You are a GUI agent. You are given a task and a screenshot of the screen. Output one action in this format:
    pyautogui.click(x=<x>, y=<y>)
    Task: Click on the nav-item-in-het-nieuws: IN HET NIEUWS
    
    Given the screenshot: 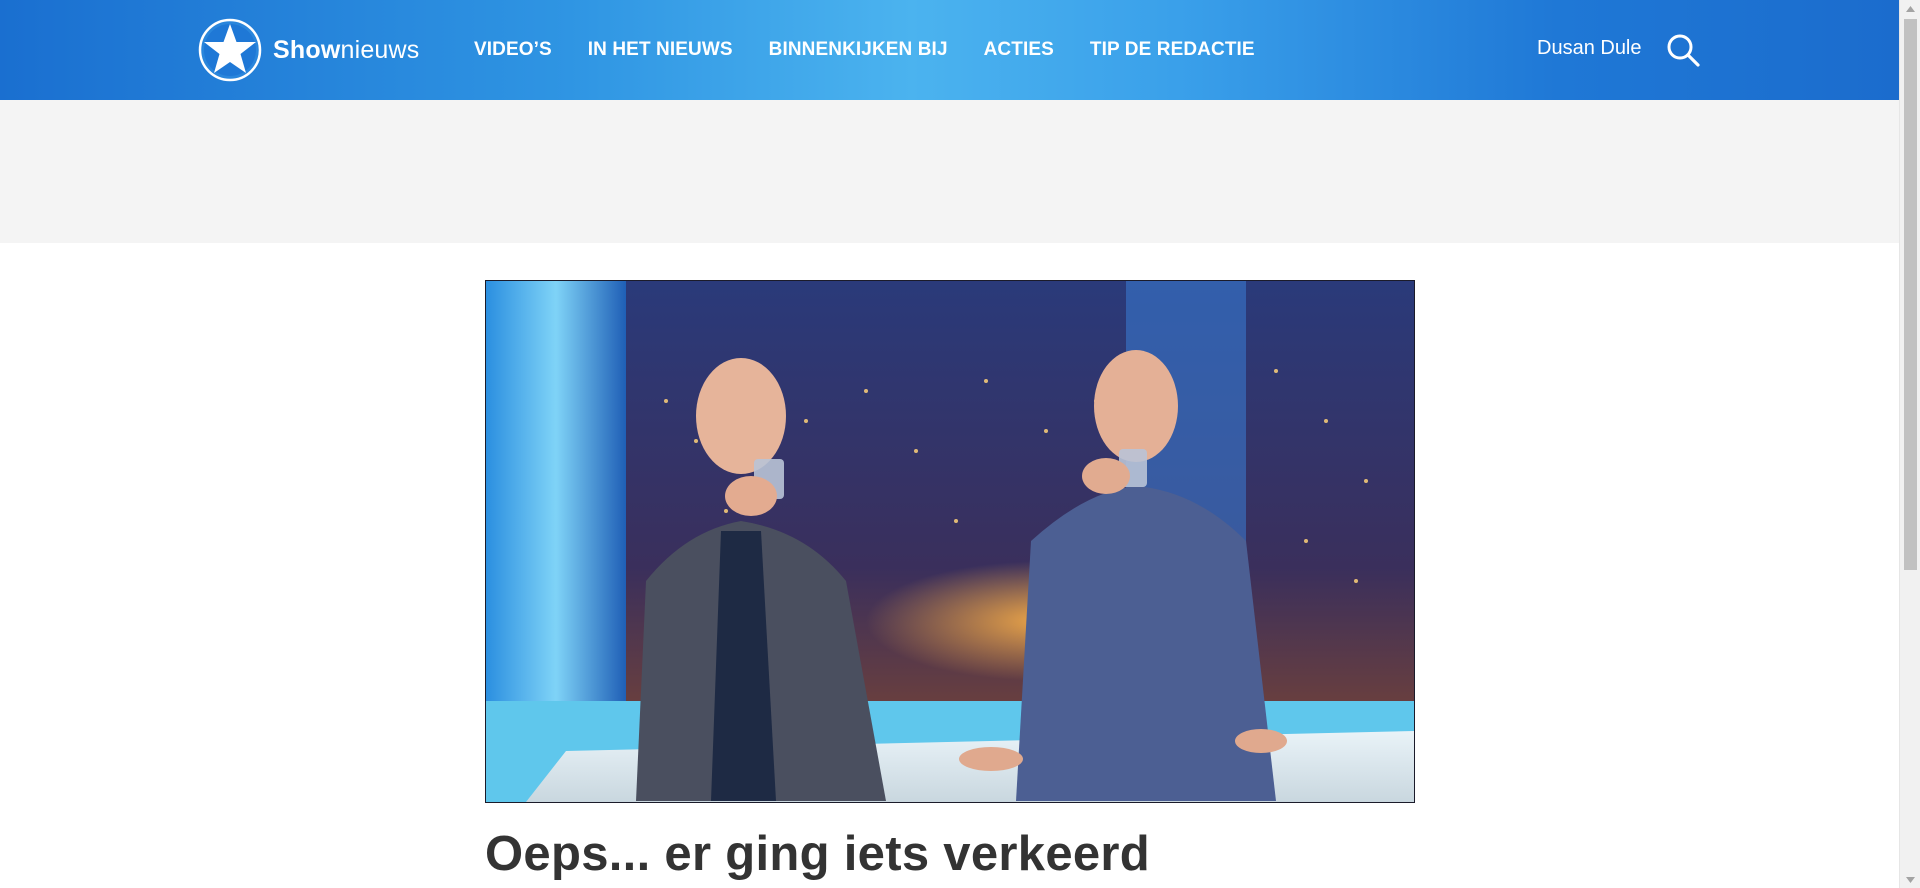 What is the action you would take?
    pyautogui.click(x=660, y=50)
    